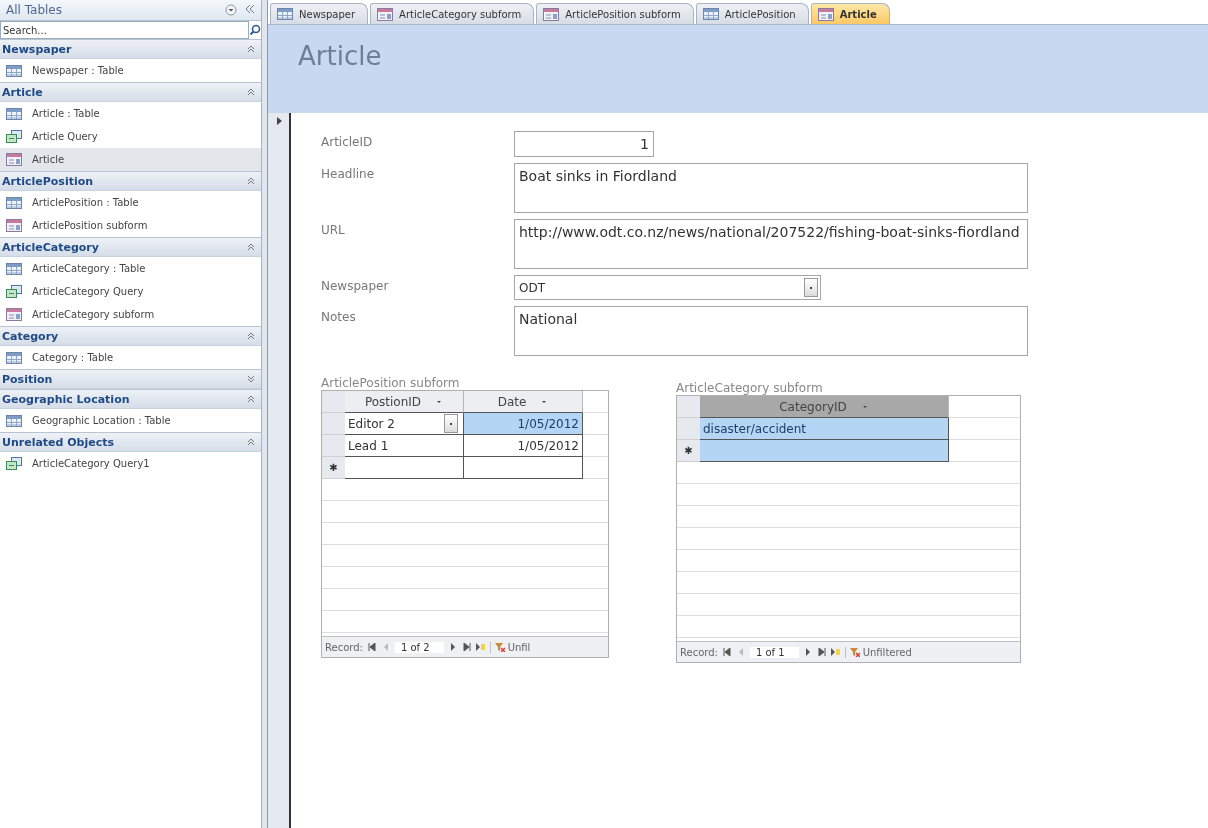 This screenshot has width=1208, height=828. What do you see at coordinates (130, 181) in the screenshot?
I see `group-header: ArticlePosition` at bounding box center [130, 181].